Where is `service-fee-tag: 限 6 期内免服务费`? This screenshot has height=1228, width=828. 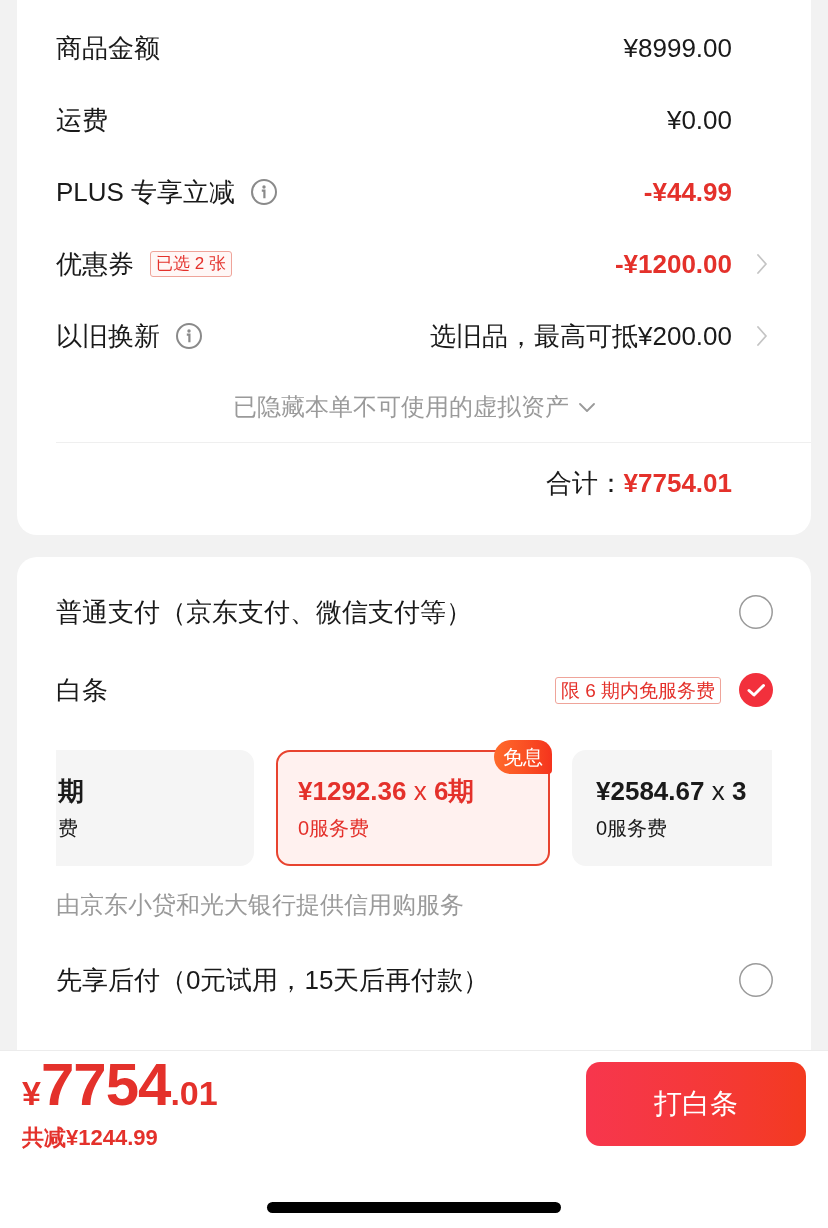 service-fee-tag: 限 6 期内免服务费 is located at coordinates (637, 690).